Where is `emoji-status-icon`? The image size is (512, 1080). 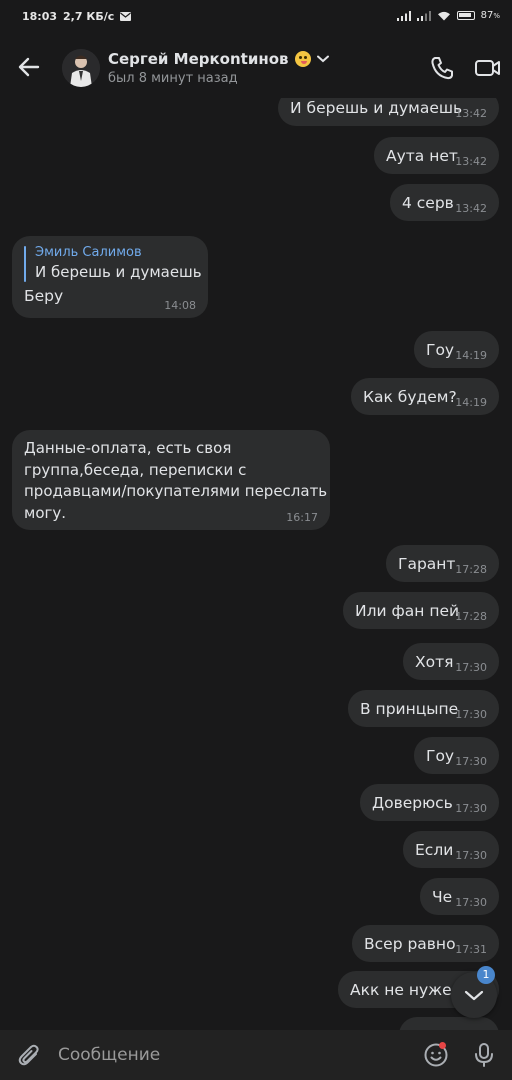 emoji-status-icon is located at coordinates (302, 59).